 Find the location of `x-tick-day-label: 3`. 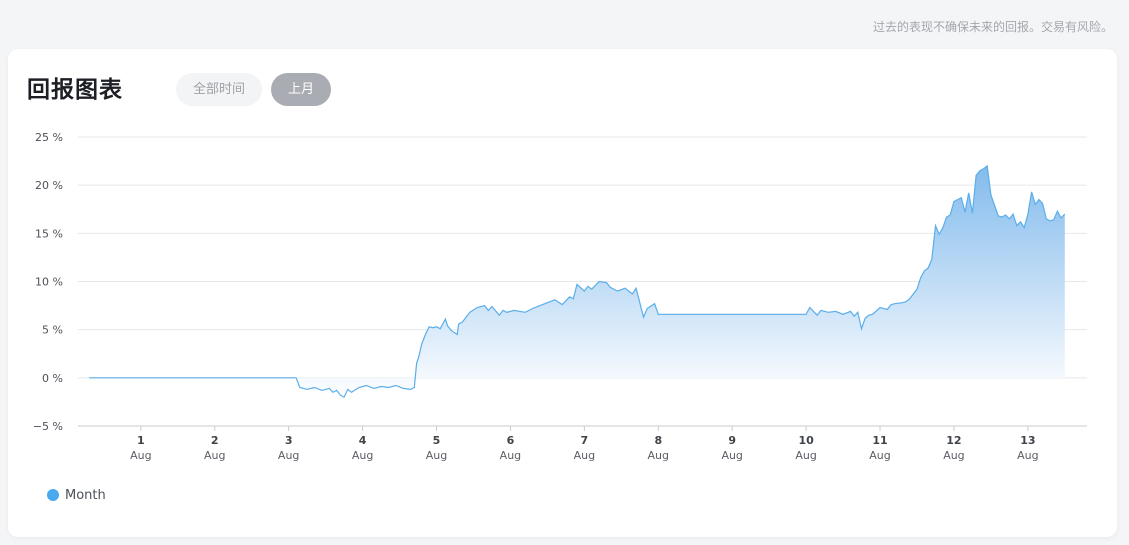

x-tick-day-label: 3 is located at coordinates (289, 440).